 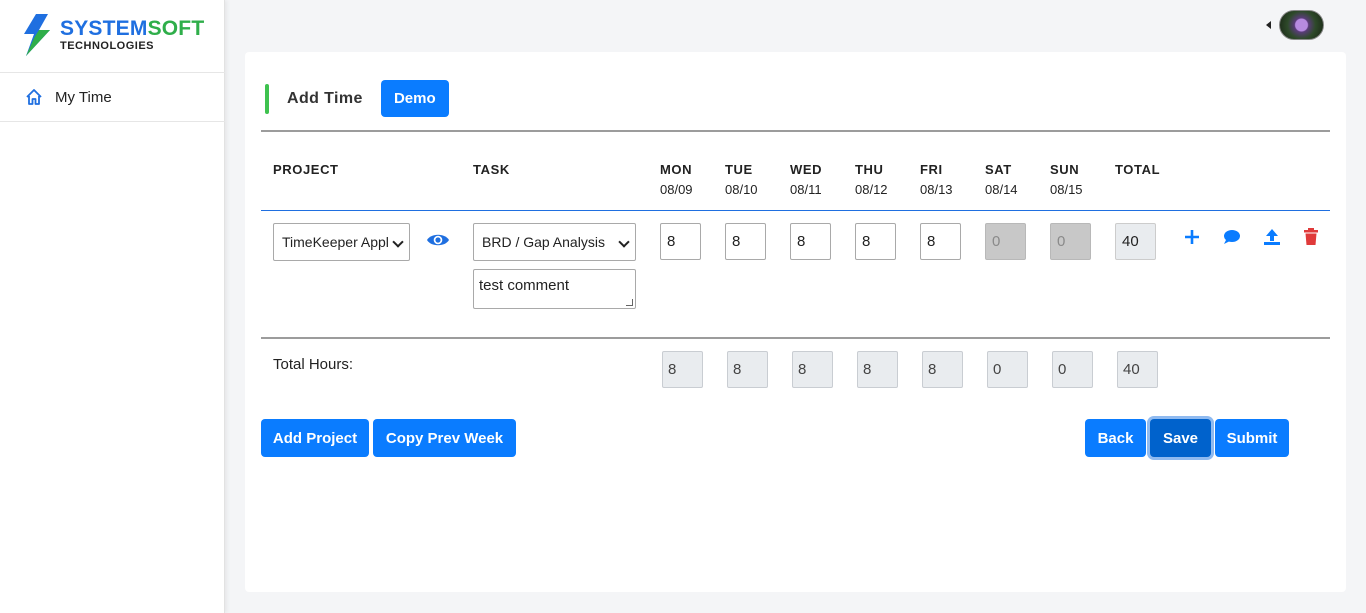 What do you see at coordinates (1072, 369) in the screenshot?
I see `total-sun: 0` at bounding box center [1072, 369].